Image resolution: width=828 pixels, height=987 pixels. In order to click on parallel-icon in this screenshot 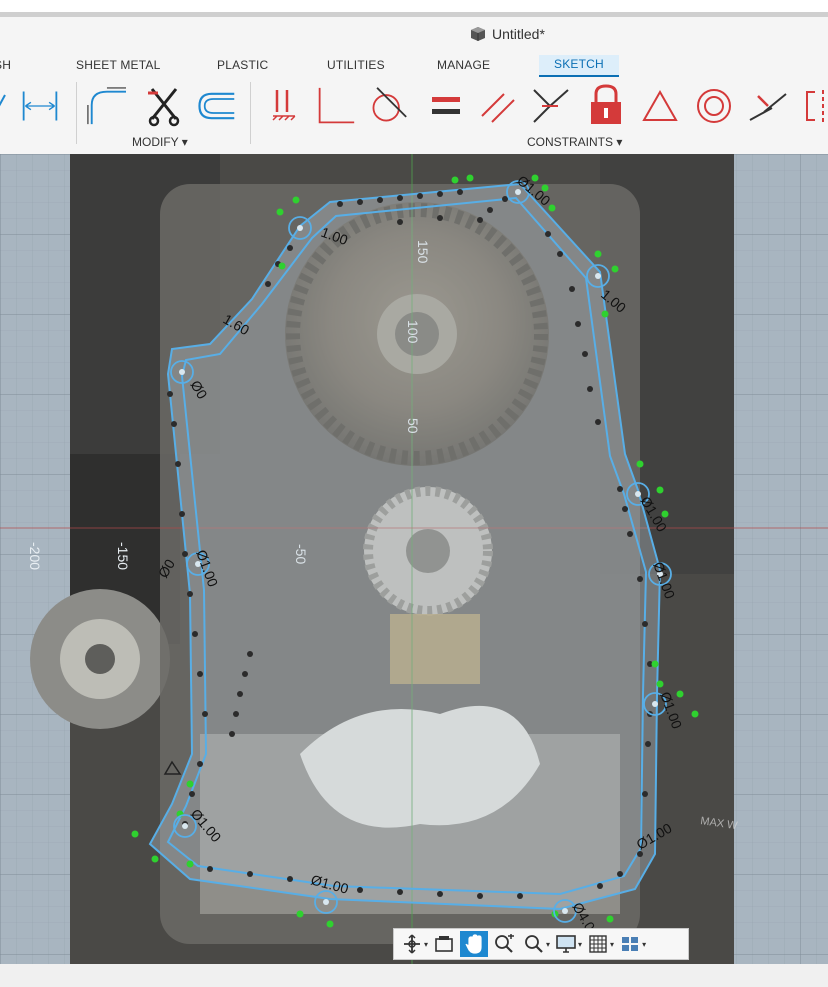, I will do `click(498, 106)`.